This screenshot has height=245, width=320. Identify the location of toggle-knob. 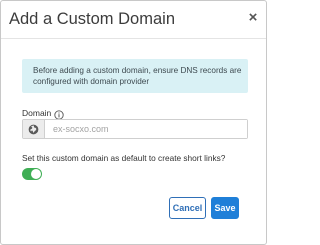
(36, 174).